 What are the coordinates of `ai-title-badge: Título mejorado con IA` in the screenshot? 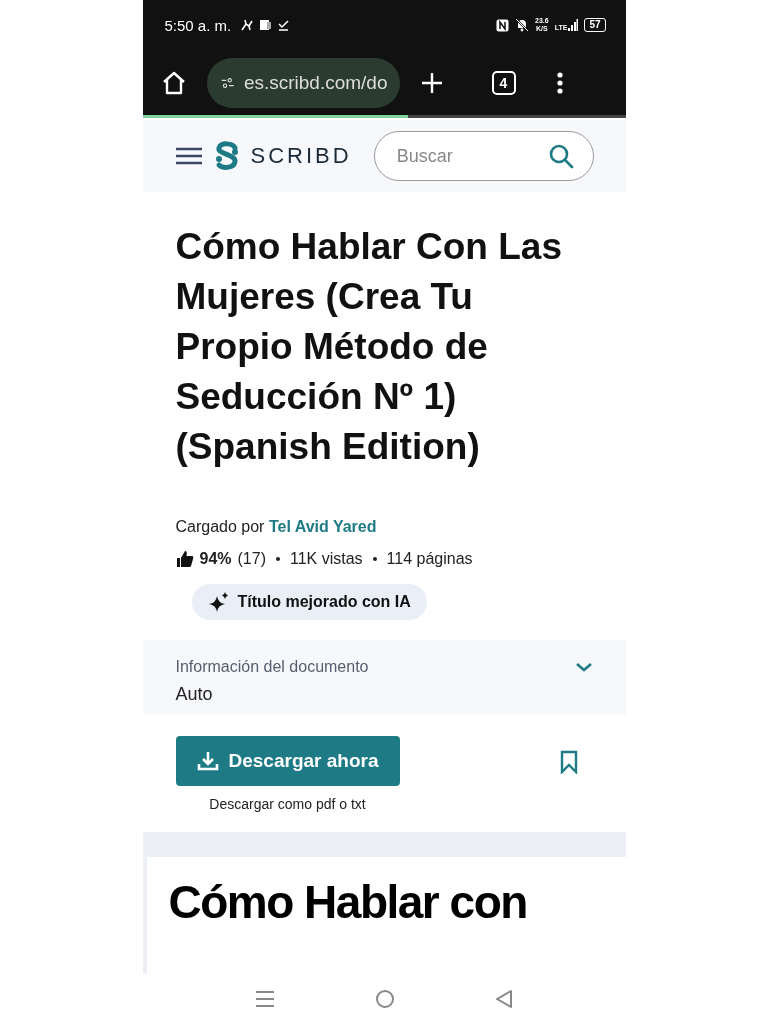 It's located at (309, 602).